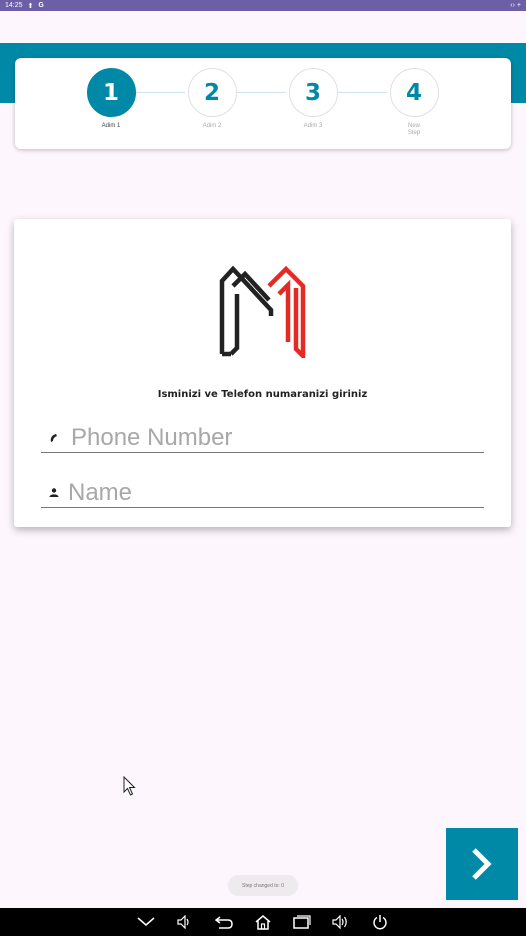  I want to click on phone-input, so click(271, 437).